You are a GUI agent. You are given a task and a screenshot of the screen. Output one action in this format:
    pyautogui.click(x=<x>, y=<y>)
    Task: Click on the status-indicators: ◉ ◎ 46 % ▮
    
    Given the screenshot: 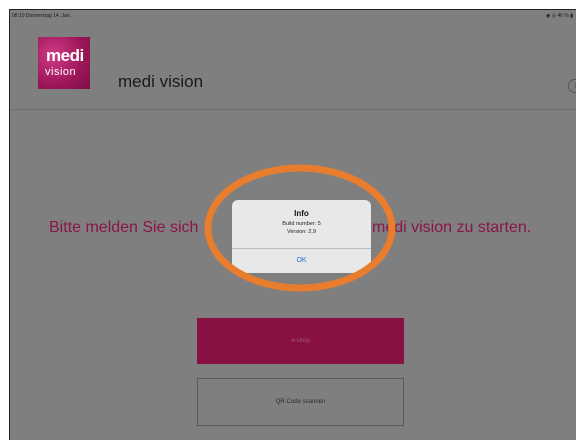 What is the action you would take?
    pyautogui.click(x=559, y=16)
    